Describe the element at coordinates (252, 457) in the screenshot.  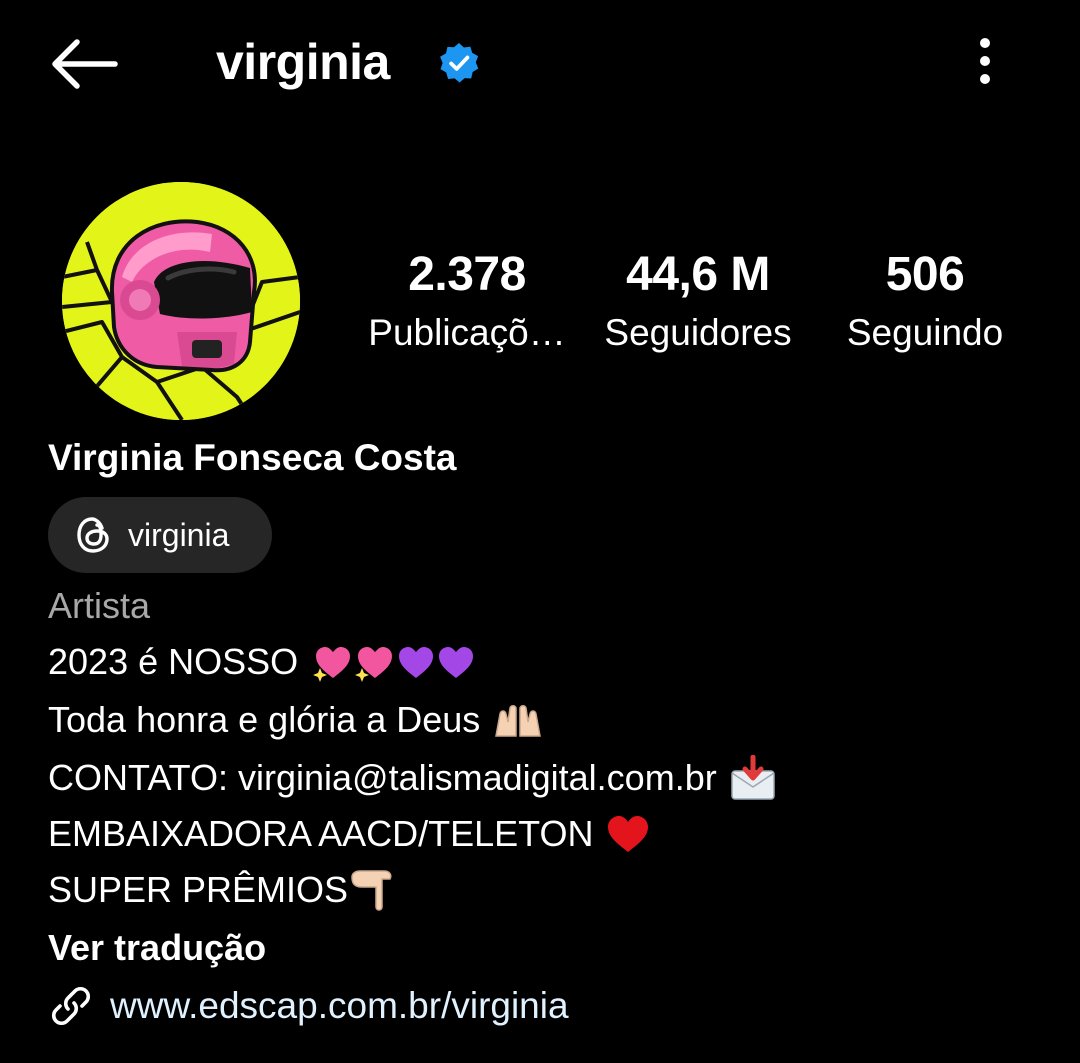
I see `profile-full-name: Virginia Fonseca Costa` at that location.